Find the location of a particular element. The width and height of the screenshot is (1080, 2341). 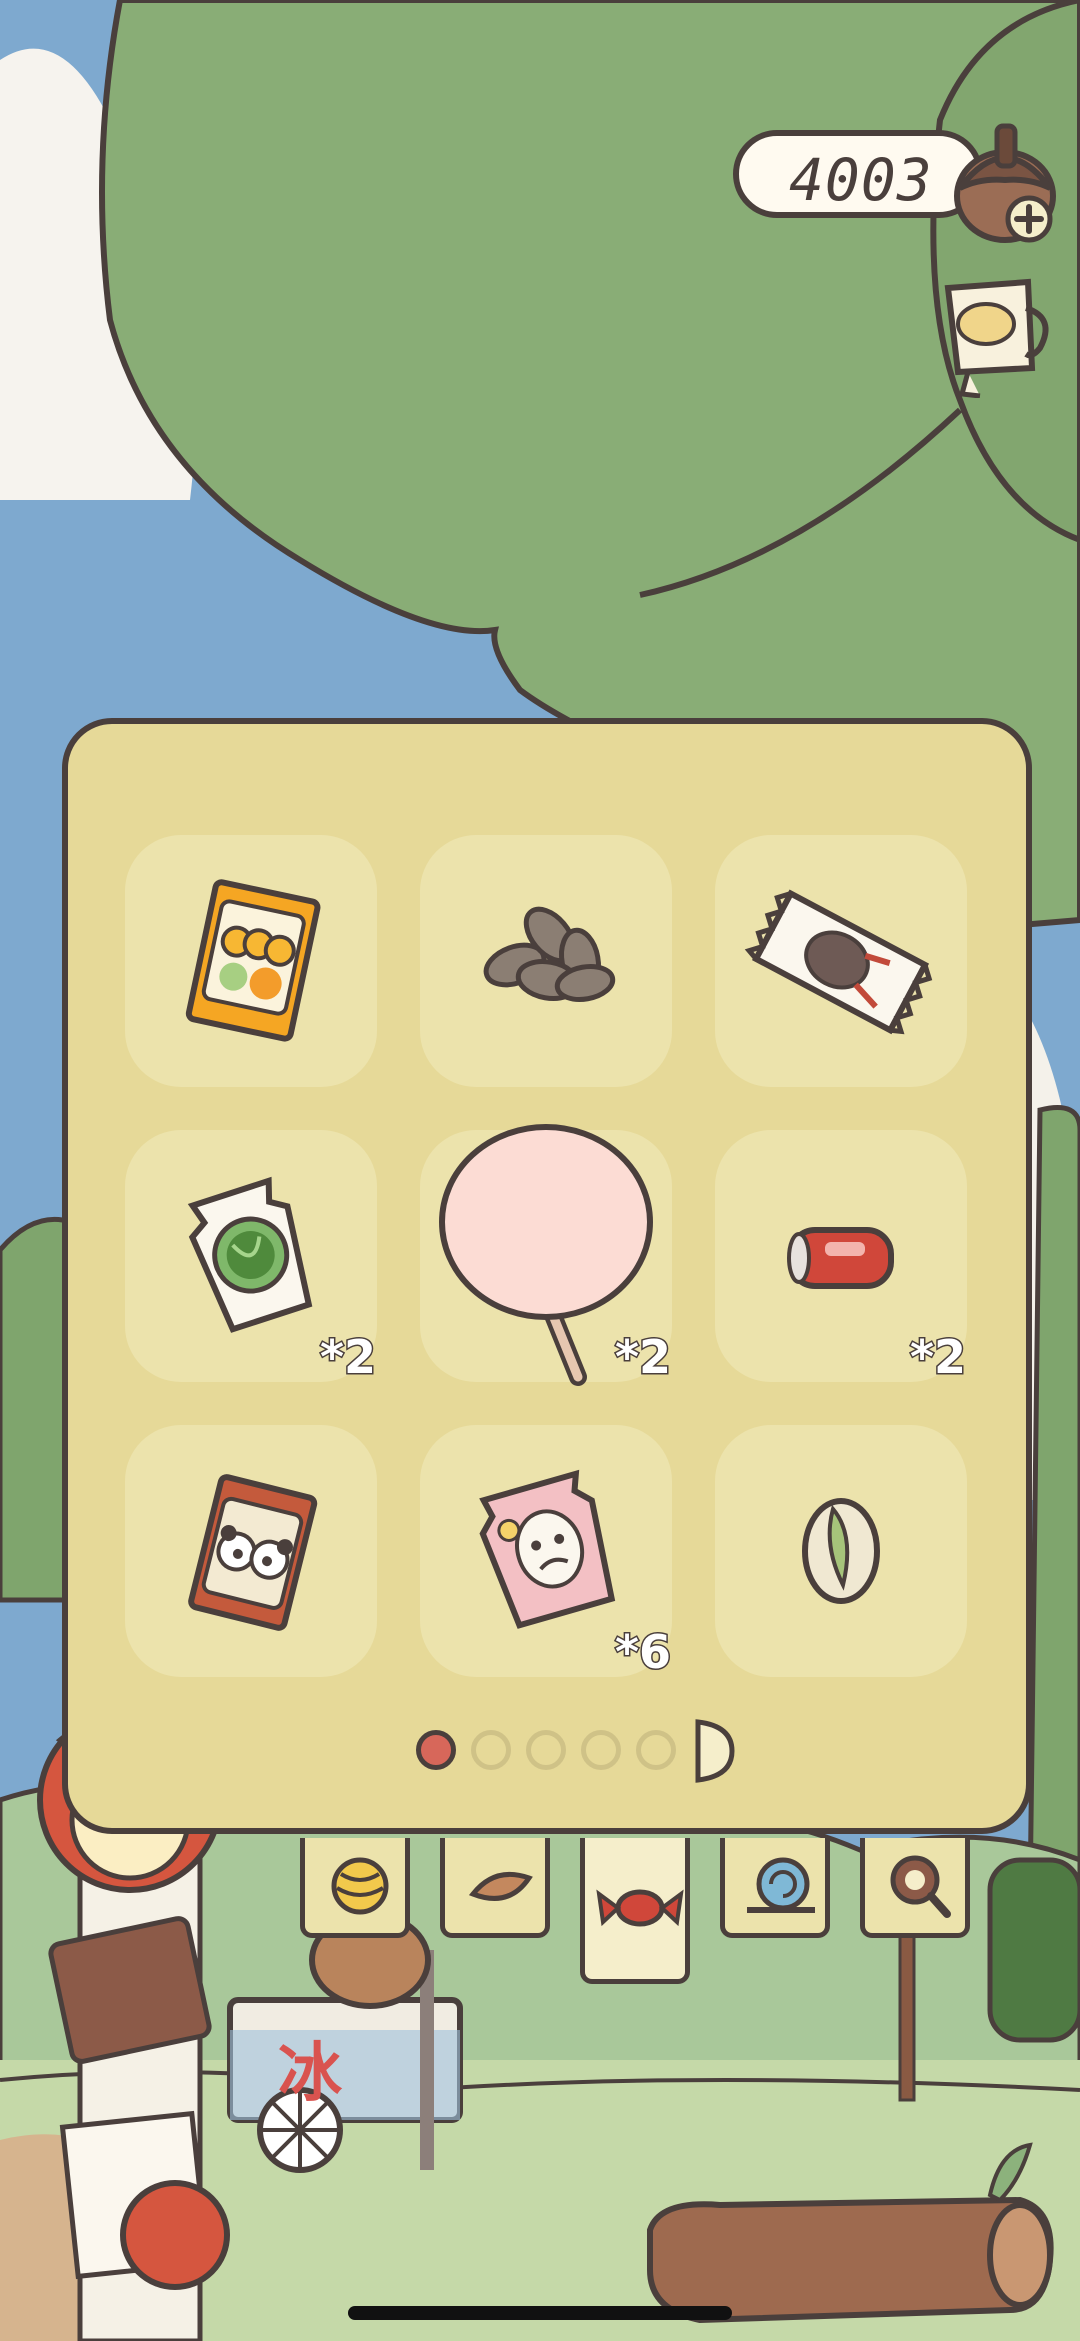

tab-yarn is located at coordinates (355, 1888).